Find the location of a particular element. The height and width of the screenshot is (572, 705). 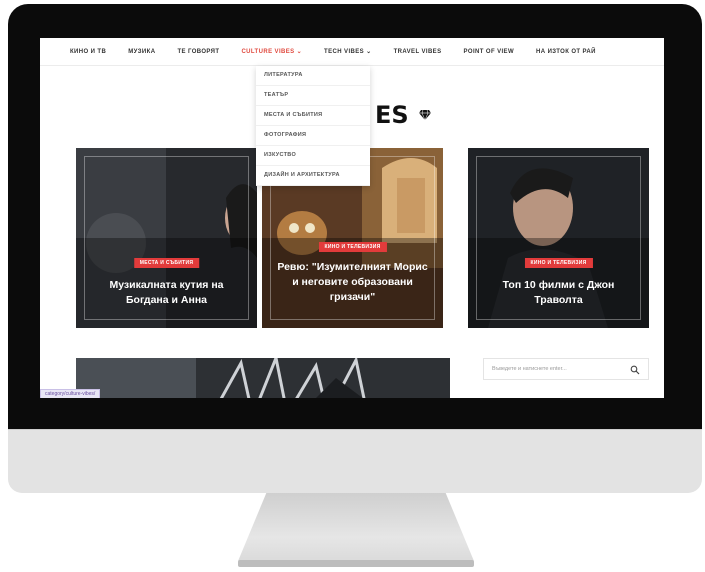

status-bar-url: category/culture-vibes/ is located at coordinates (70, 393).